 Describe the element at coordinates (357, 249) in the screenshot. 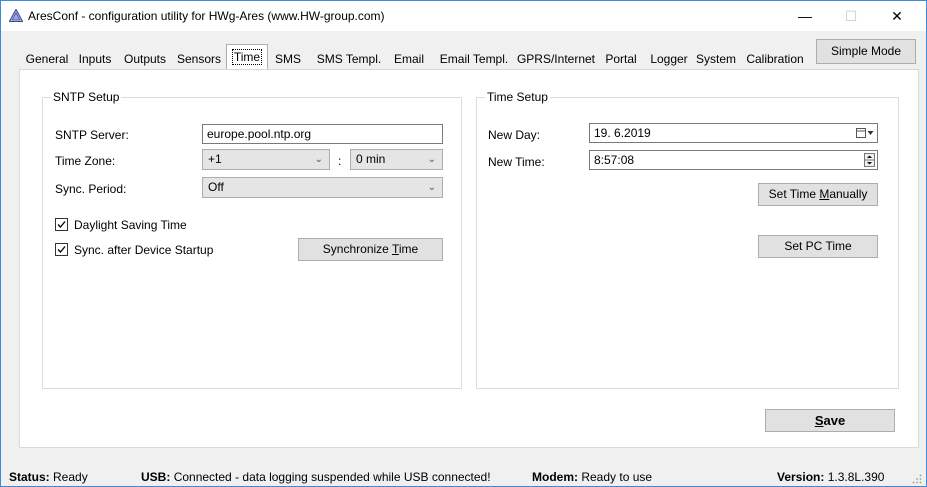

I see `button-label: Synchronize` at that location.